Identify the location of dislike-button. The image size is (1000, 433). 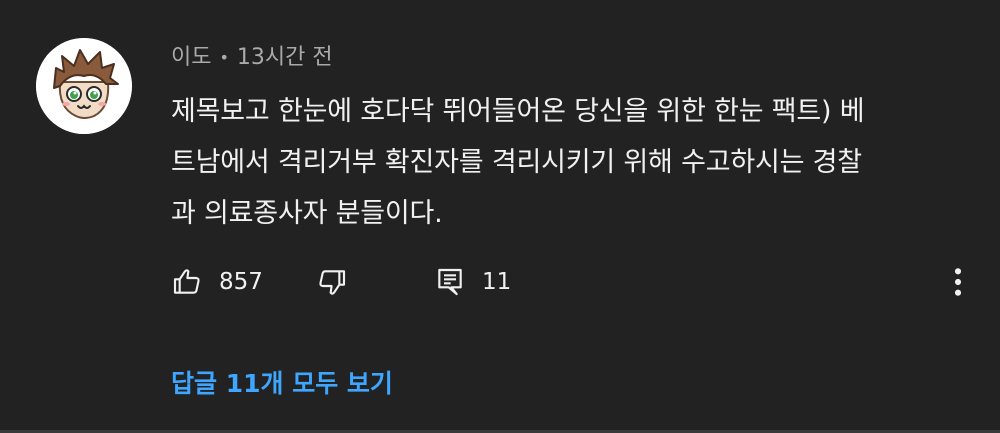
(332, 282).